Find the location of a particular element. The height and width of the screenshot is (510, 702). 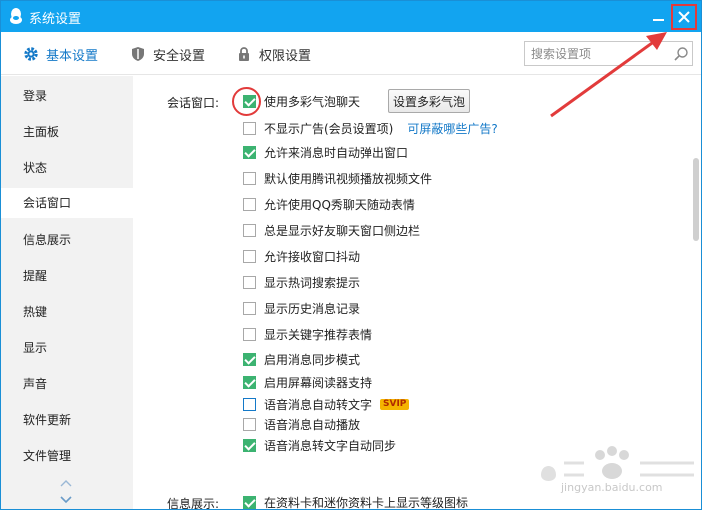

tab-security-settings: 安全设置 is located at coordinates (167, 54).